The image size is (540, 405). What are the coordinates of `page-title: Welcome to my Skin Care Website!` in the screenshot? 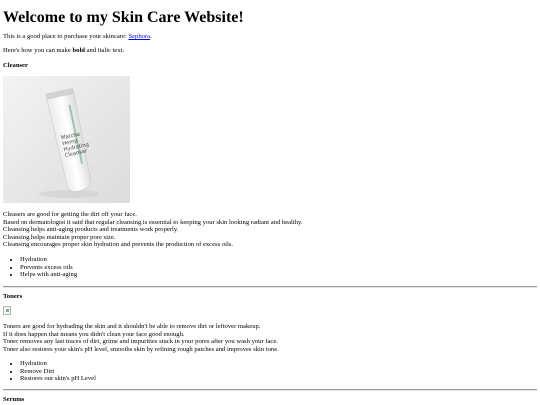 It's located at (123, 17).